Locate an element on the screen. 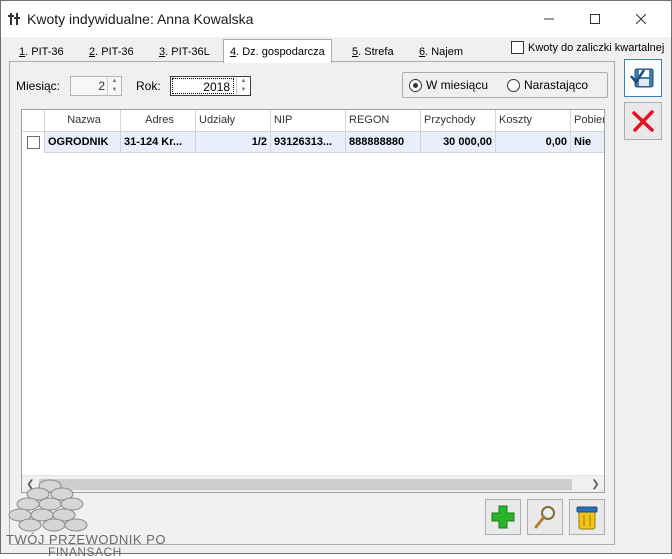 The image size is (672, 559). row-checkbox is located at coordinates (33, 142).